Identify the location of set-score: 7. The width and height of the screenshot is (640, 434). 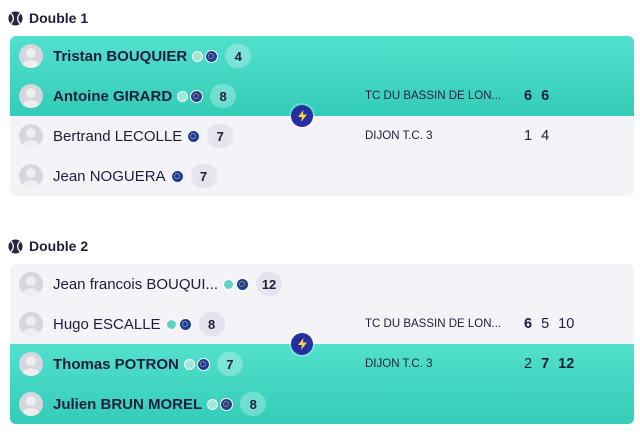
(545, 364).